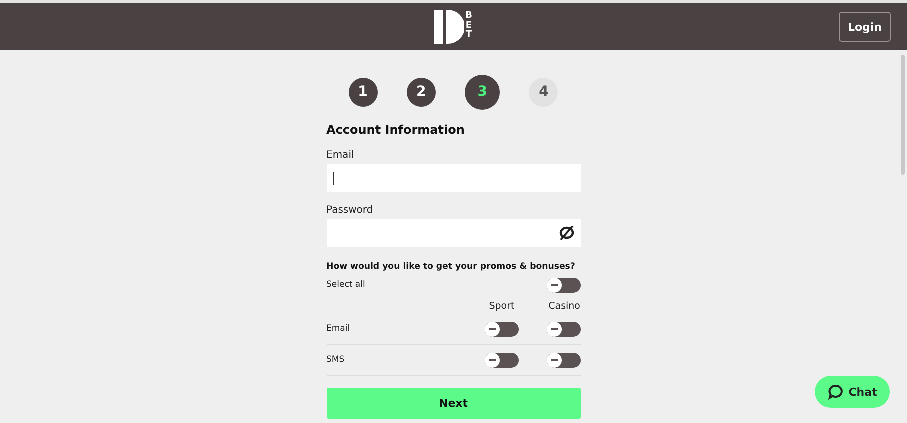  Describe the element at coordinates (449, 27) in the screenshot. I see `logo-icon` at that location.